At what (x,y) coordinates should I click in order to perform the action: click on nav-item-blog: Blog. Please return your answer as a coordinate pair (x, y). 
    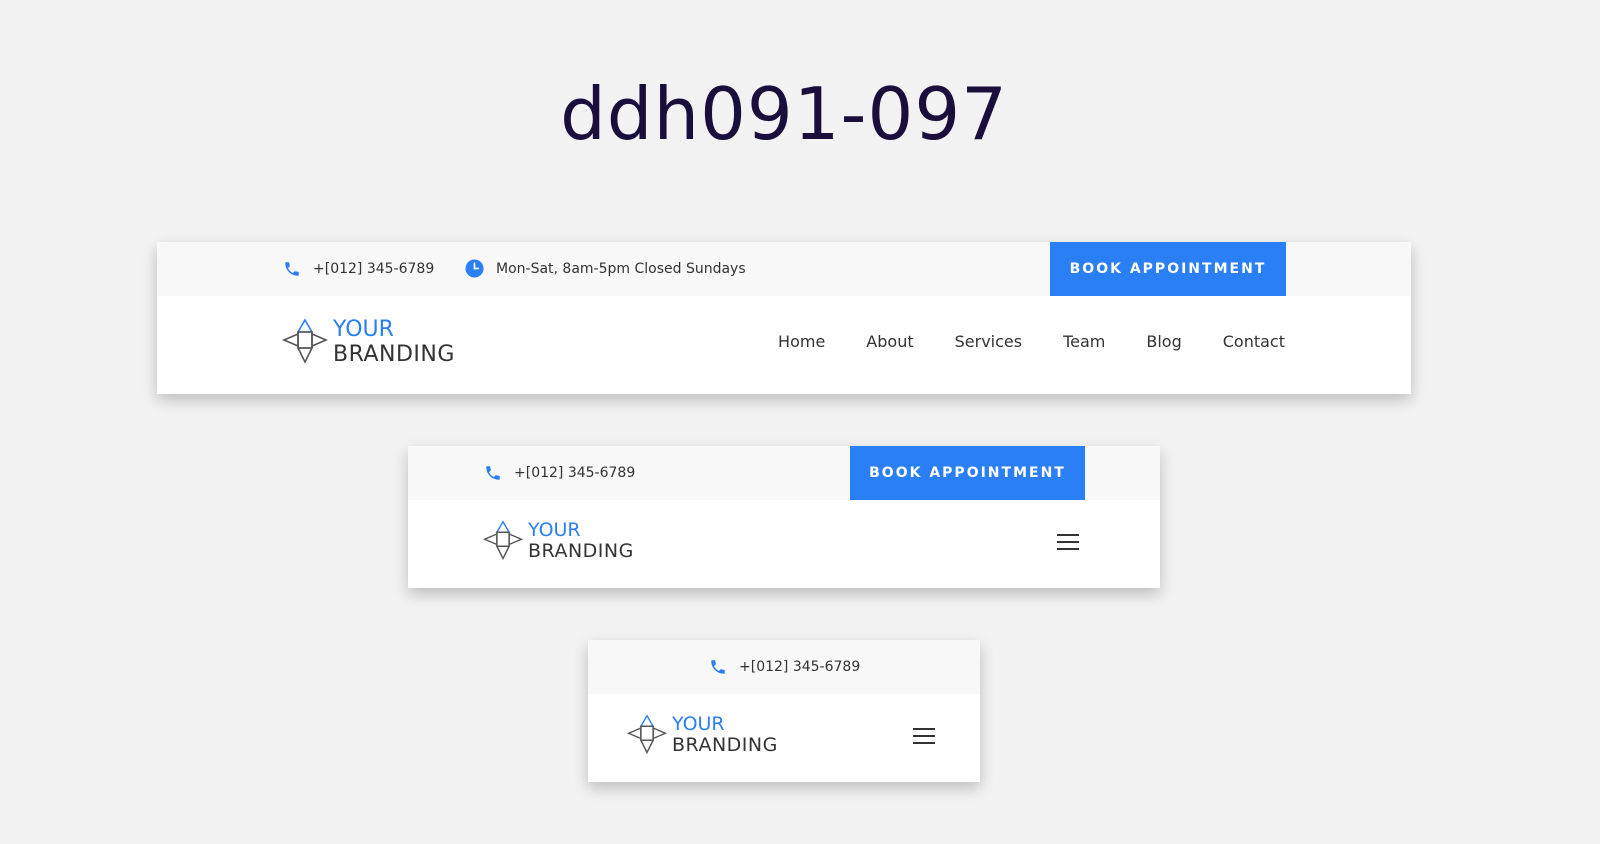
    Looking at the image, I should click on (1163, 341).